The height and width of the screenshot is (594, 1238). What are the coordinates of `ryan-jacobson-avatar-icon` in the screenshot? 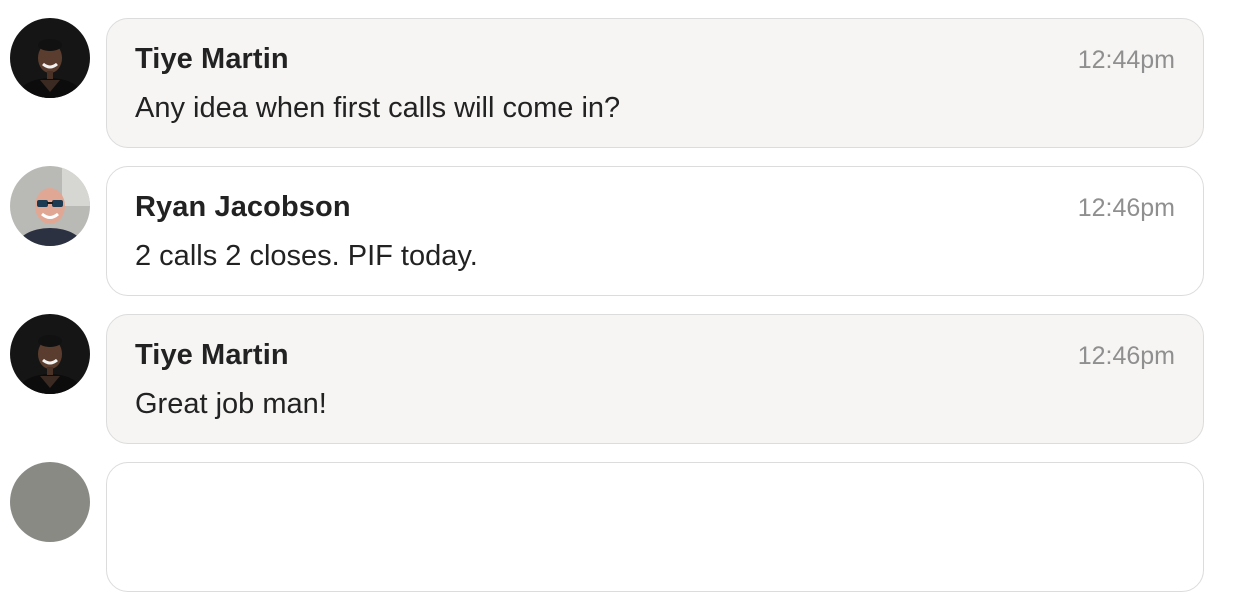 It's located at (50, 206).